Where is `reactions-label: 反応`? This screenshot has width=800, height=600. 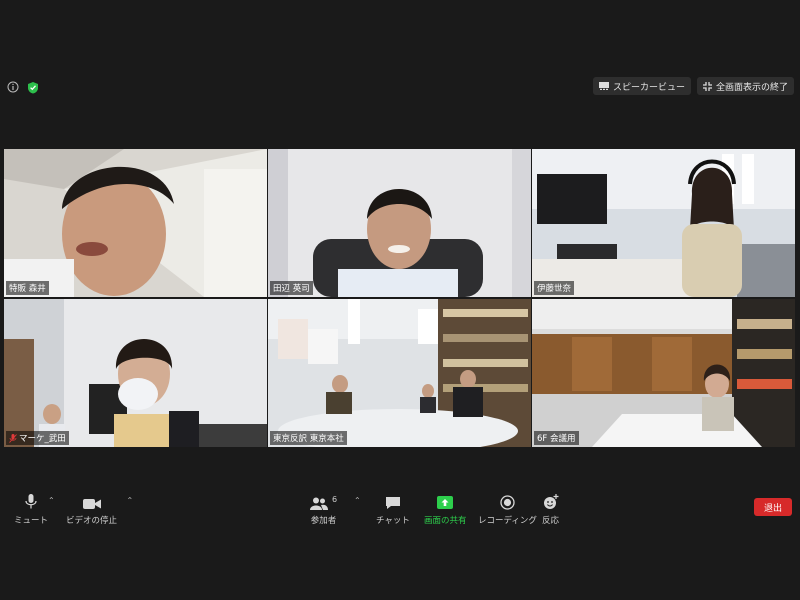
reactions-label: 反応 is located at coordinates (551, 521).